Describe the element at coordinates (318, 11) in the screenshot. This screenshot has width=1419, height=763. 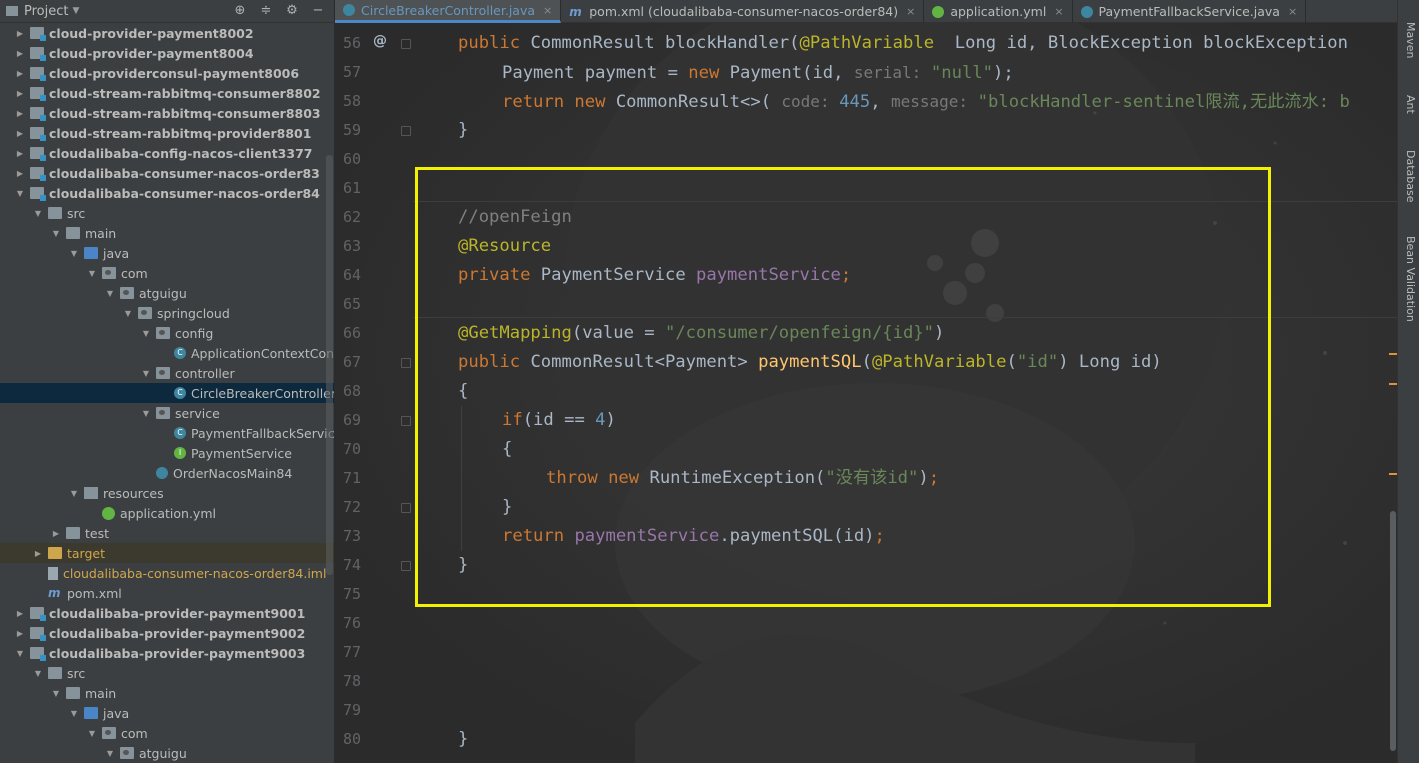
I see `hide-panel-icon: −` at that location.